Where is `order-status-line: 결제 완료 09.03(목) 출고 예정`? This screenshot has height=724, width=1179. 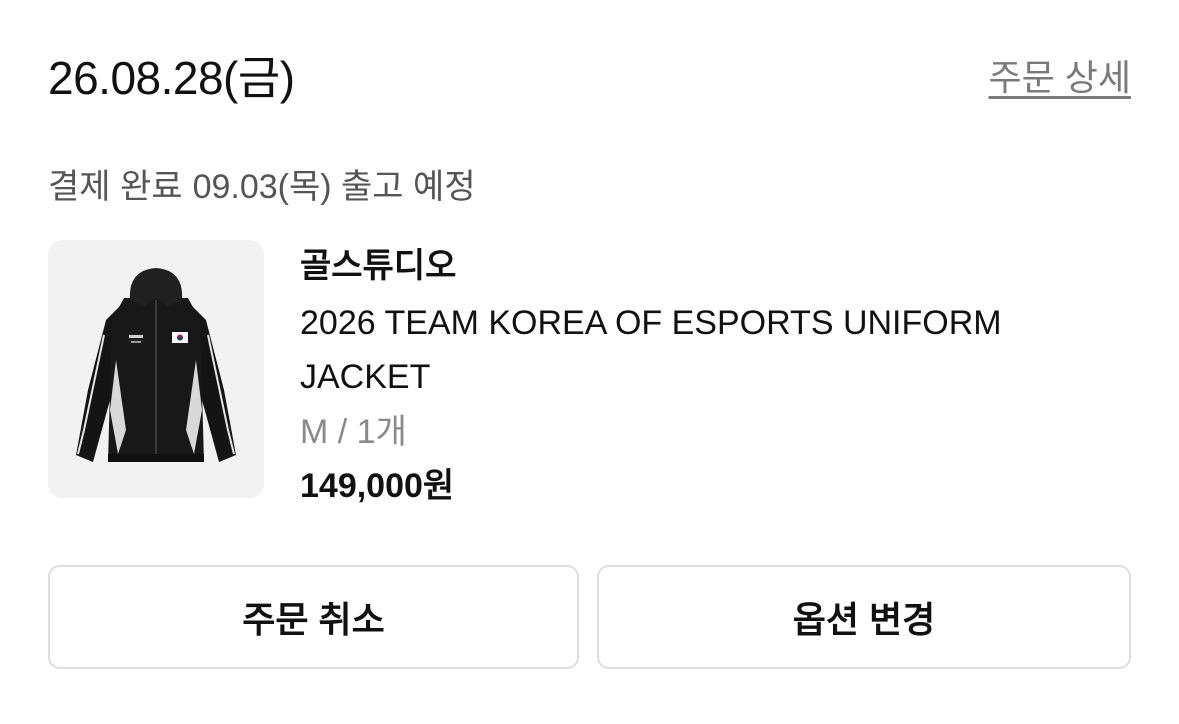
order-status-line: 결제 완료 09.03(목) 출고 예정 is located at coordinates (262, 187).